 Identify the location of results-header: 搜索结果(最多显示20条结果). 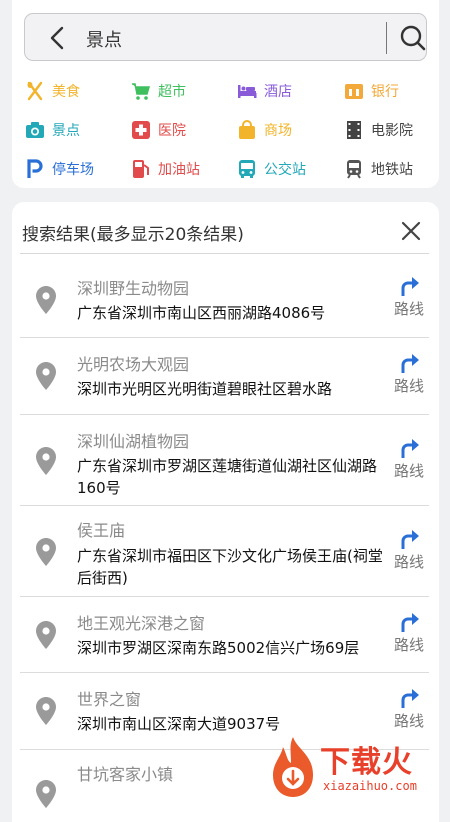
(133, 235).